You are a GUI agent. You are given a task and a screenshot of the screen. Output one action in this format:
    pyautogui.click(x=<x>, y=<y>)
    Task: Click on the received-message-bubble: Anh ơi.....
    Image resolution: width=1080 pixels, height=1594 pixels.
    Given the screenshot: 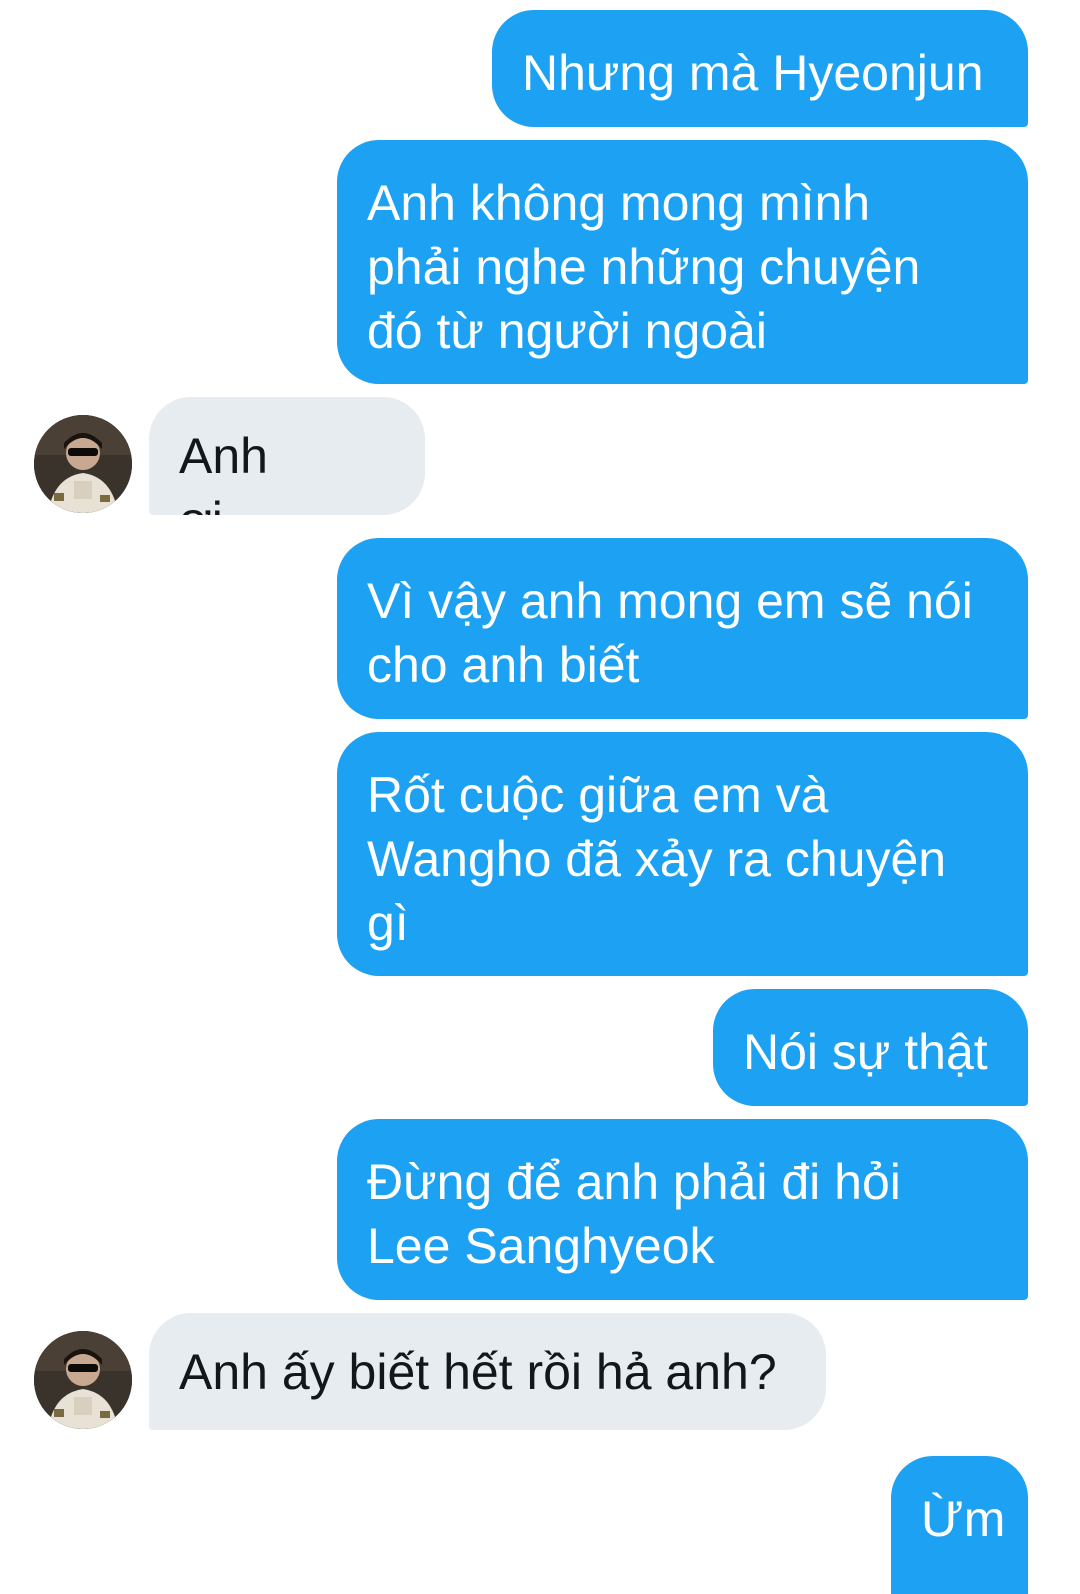 What is the action you would take?
    pyautogui.click(x=287, y=456)
    